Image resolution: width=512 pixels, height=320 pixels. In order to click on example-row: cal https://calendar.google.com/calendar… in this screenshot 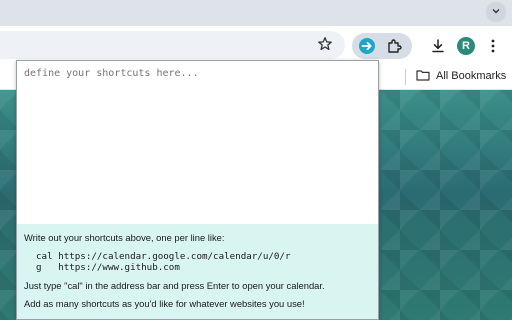, I will do `click(203, 256)`.